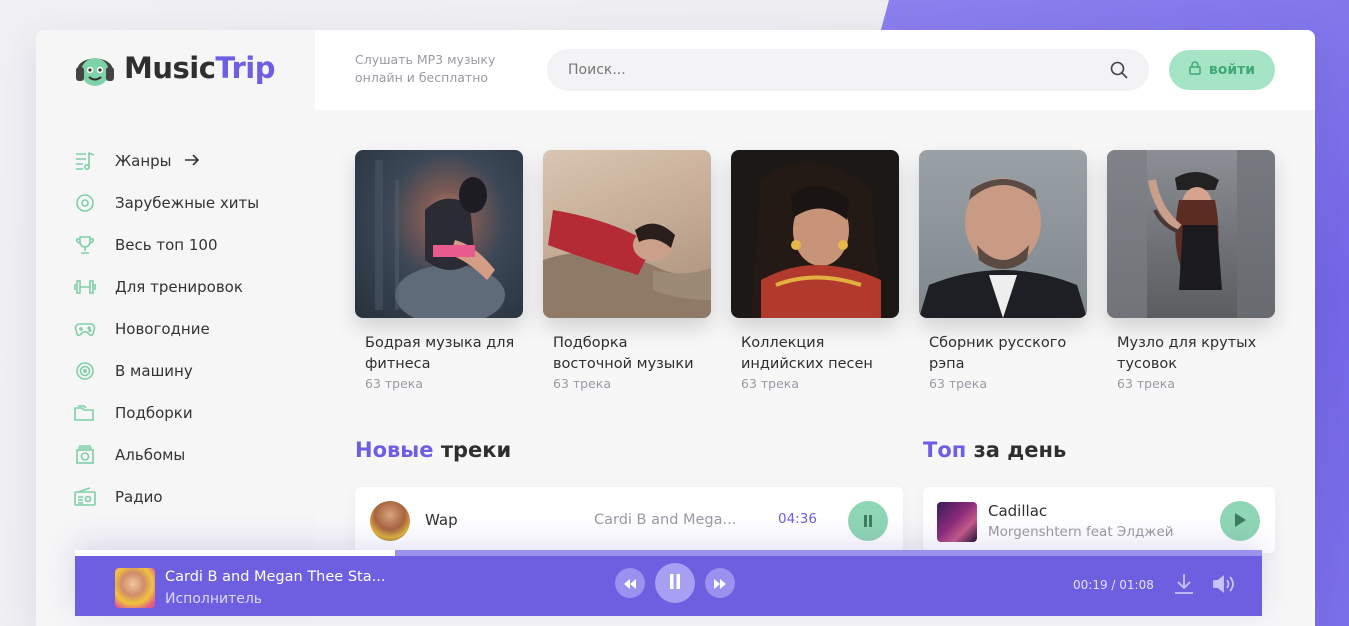 Image resolution: width=1349 pixels, height=626 pixels. I want to click on rewind-icon, so click(630, 583).